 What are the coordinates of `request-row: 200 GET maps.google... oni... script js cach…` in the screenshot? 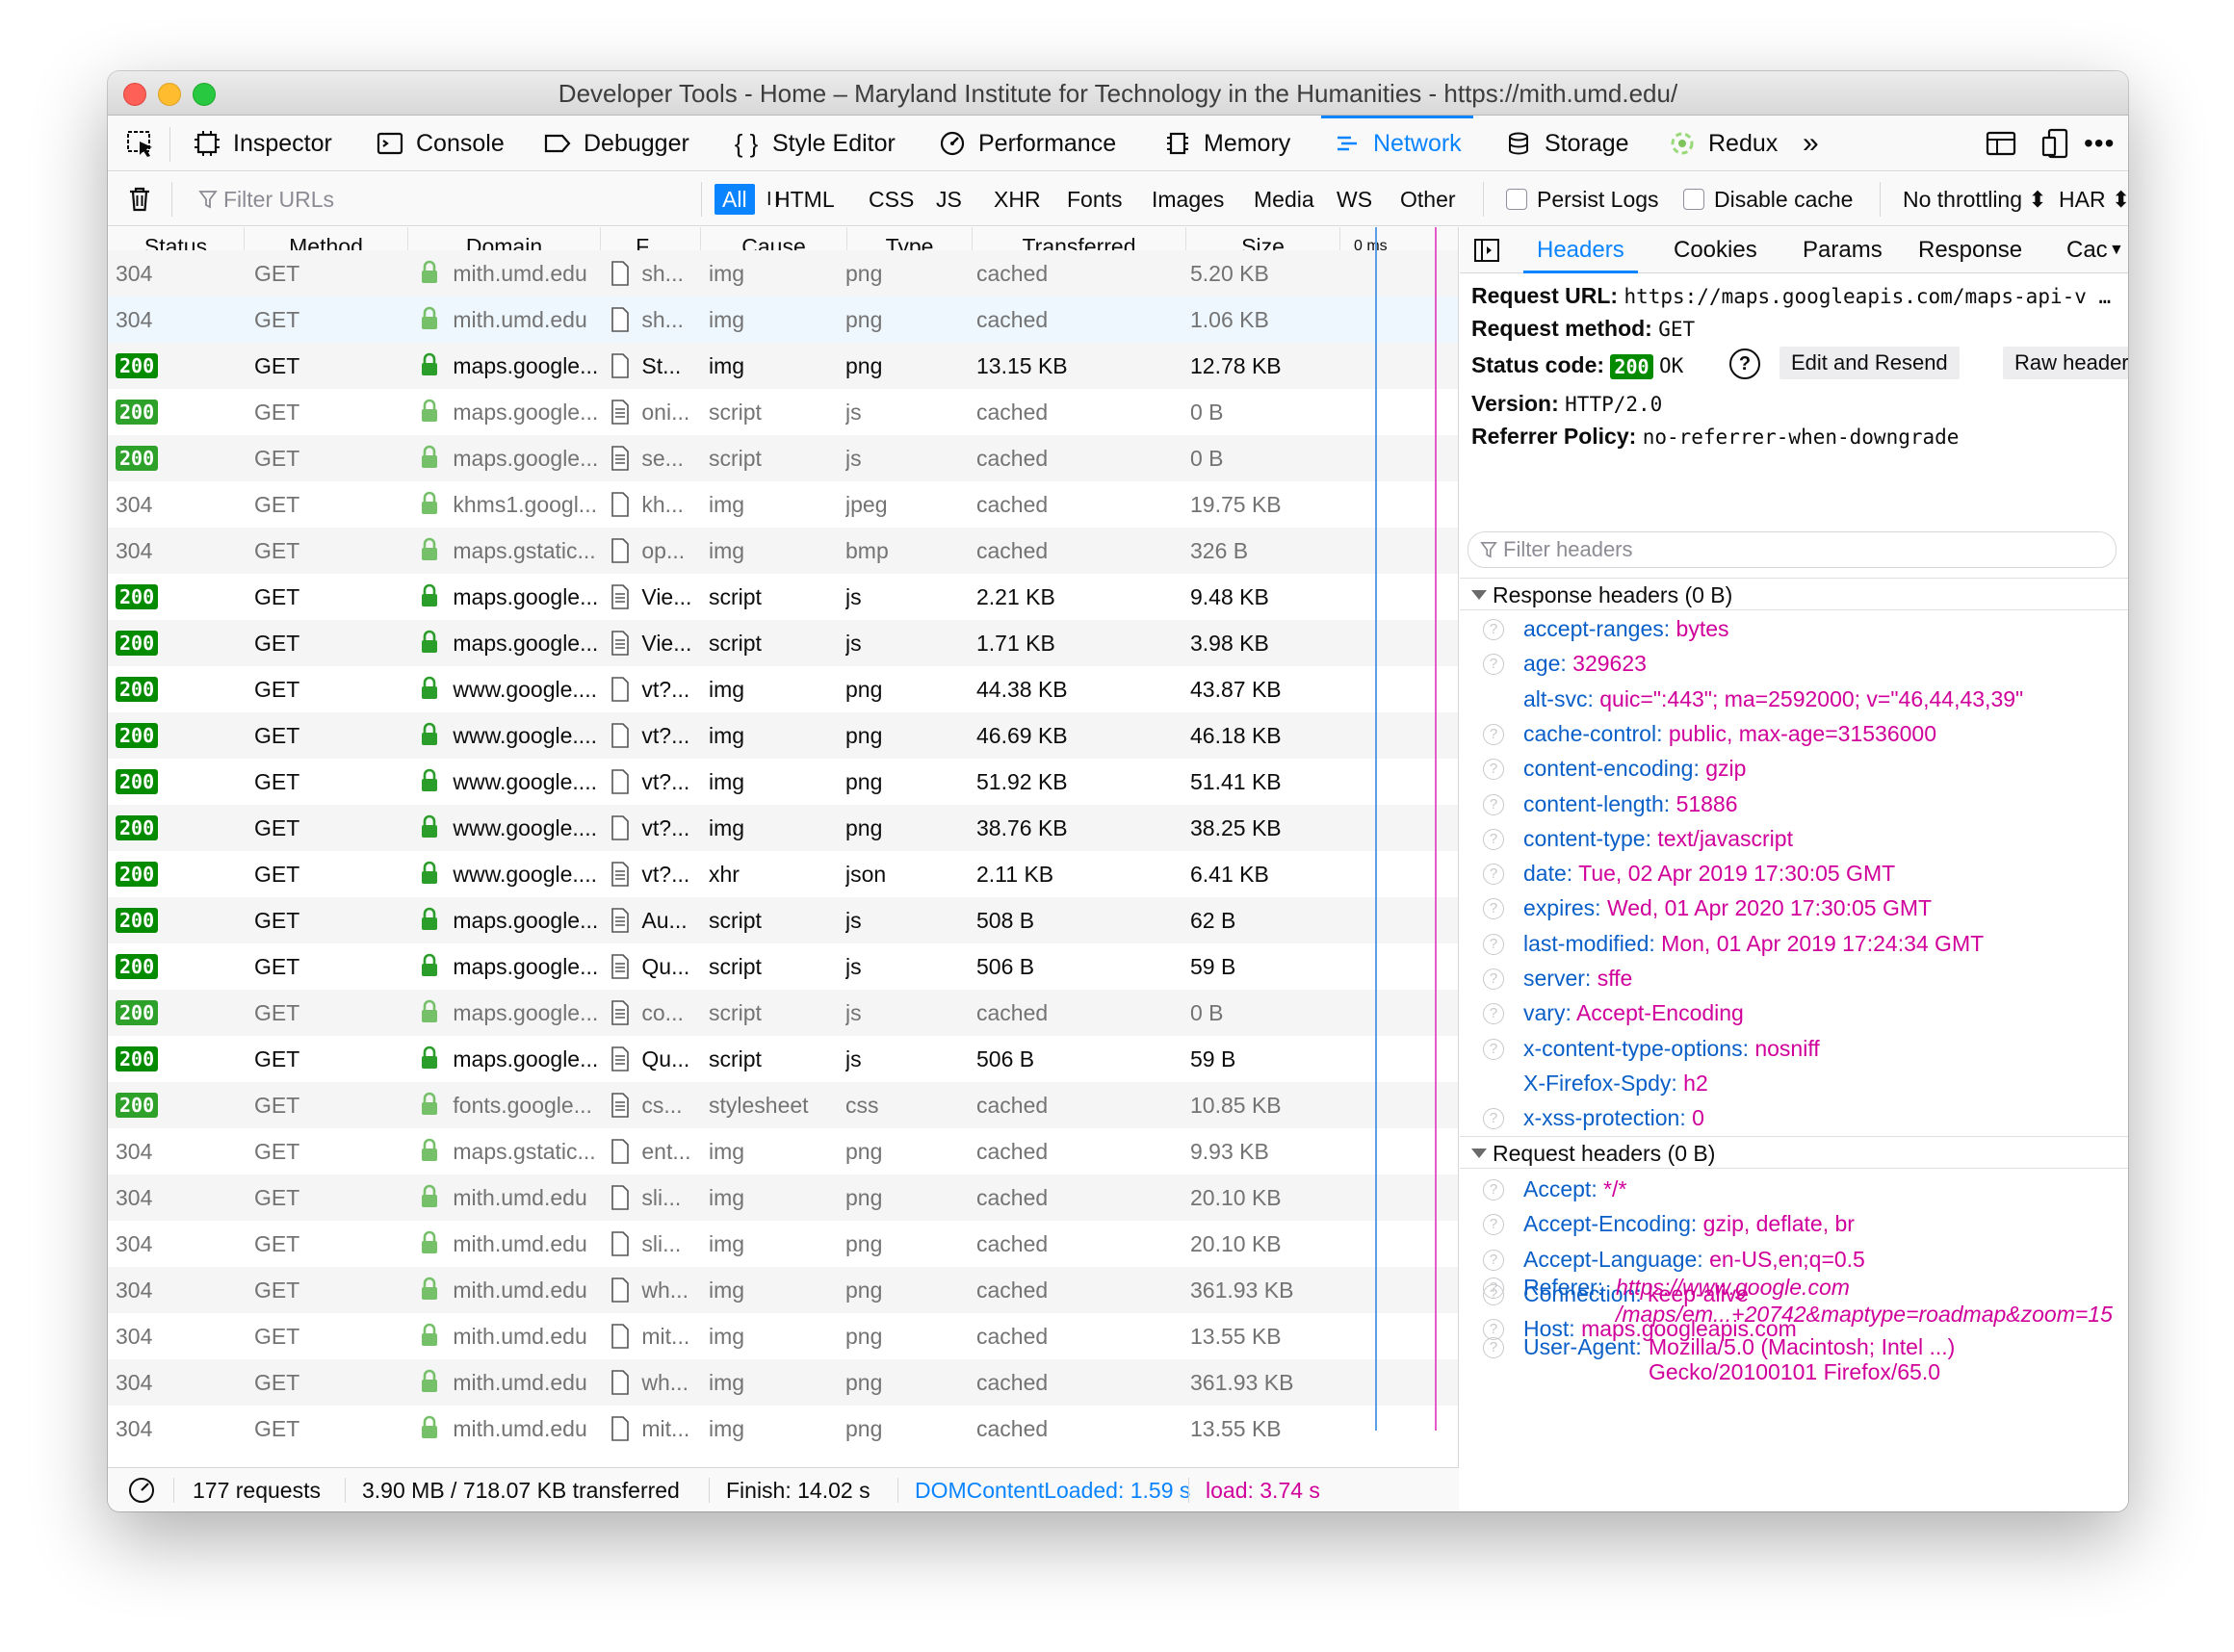 It's located at (783, 412).